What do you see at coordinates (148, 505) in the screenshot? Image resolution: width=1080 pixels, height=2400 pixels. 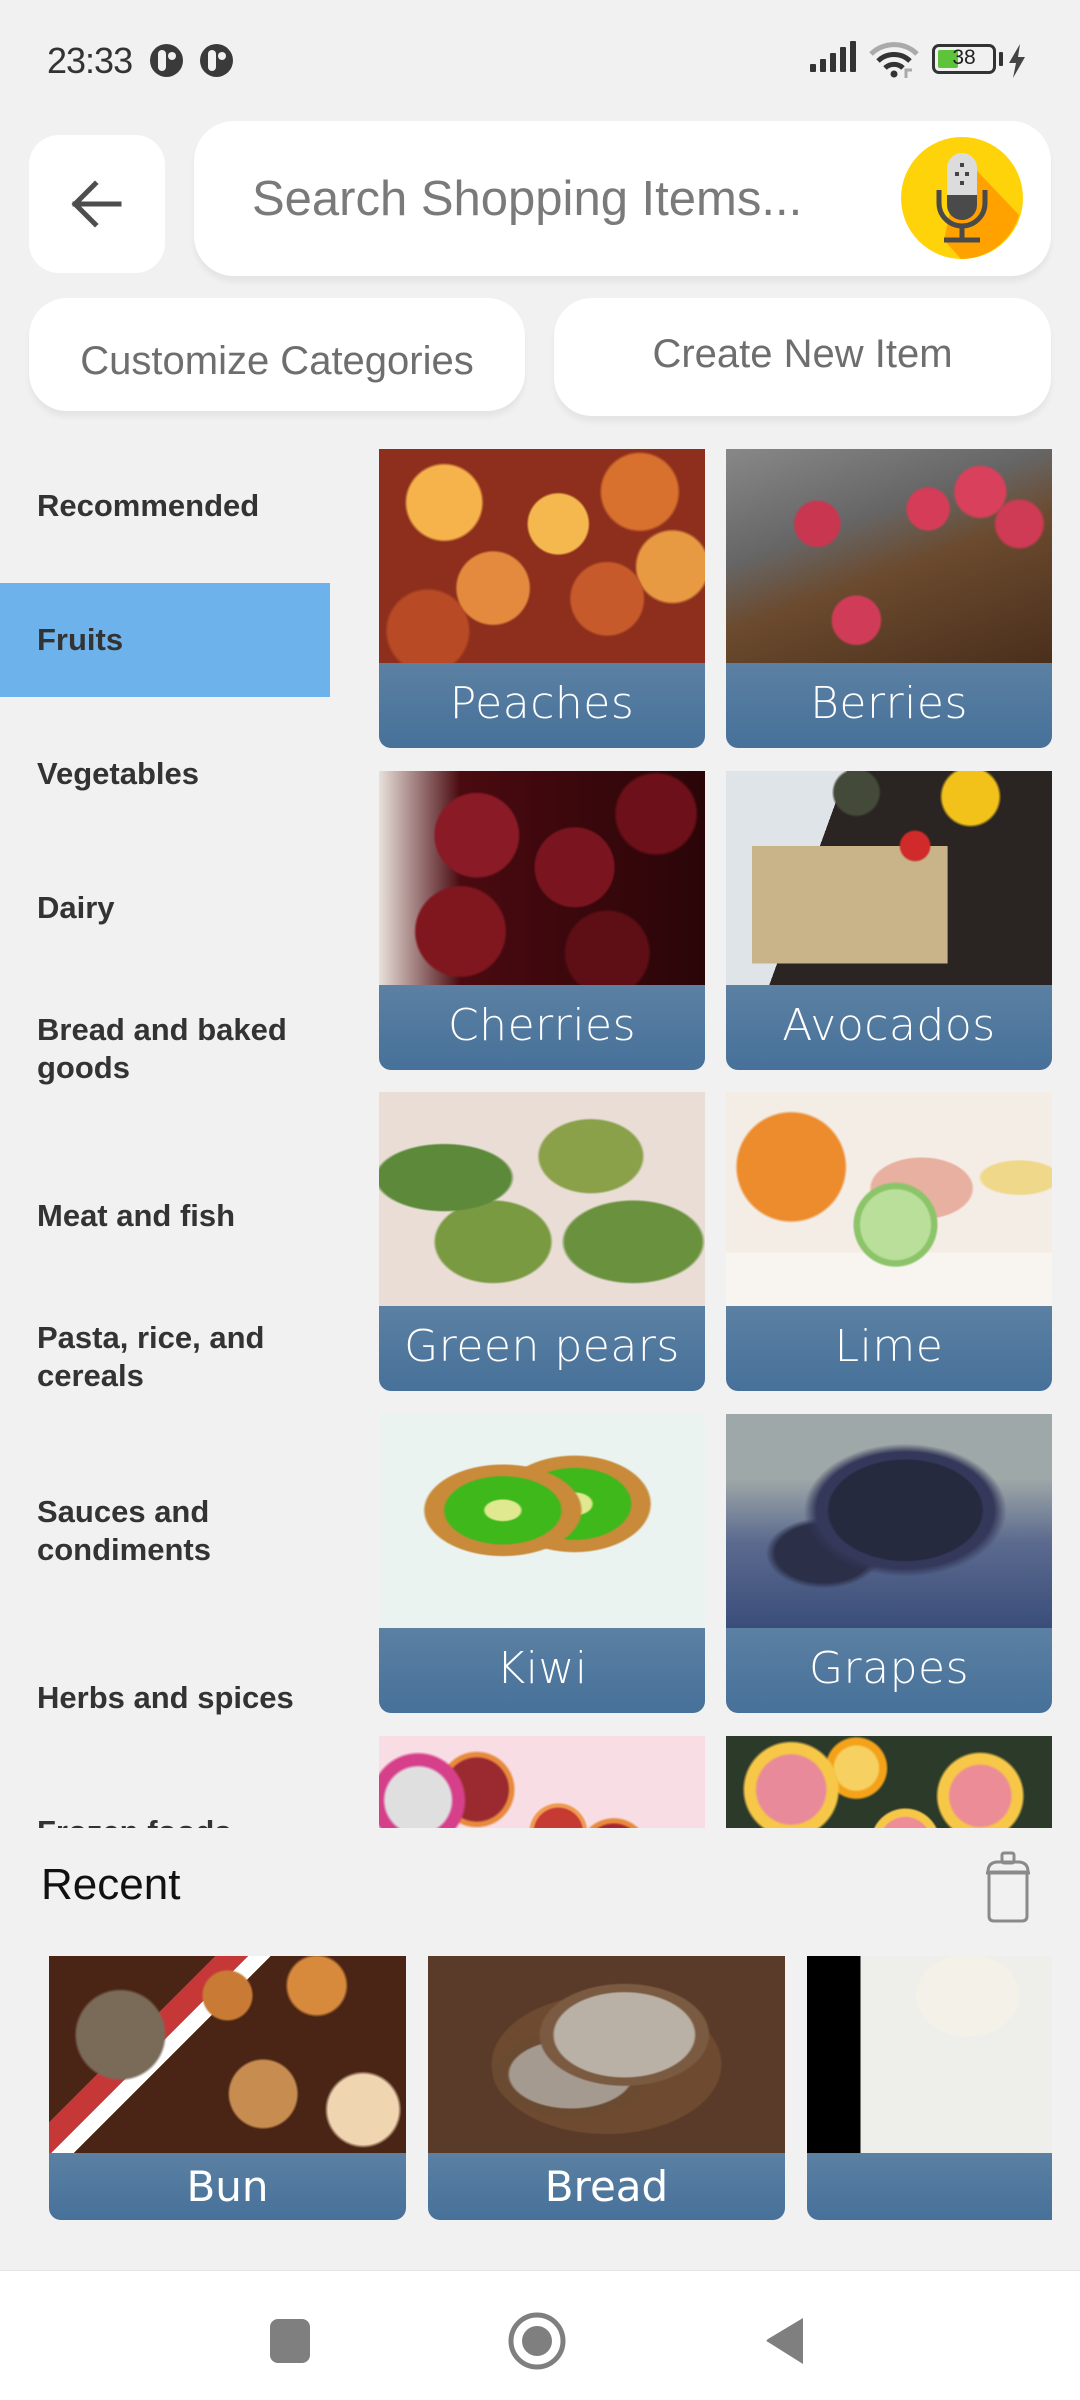 I see `category-label: Recommended` at bounding box center [148, 505].